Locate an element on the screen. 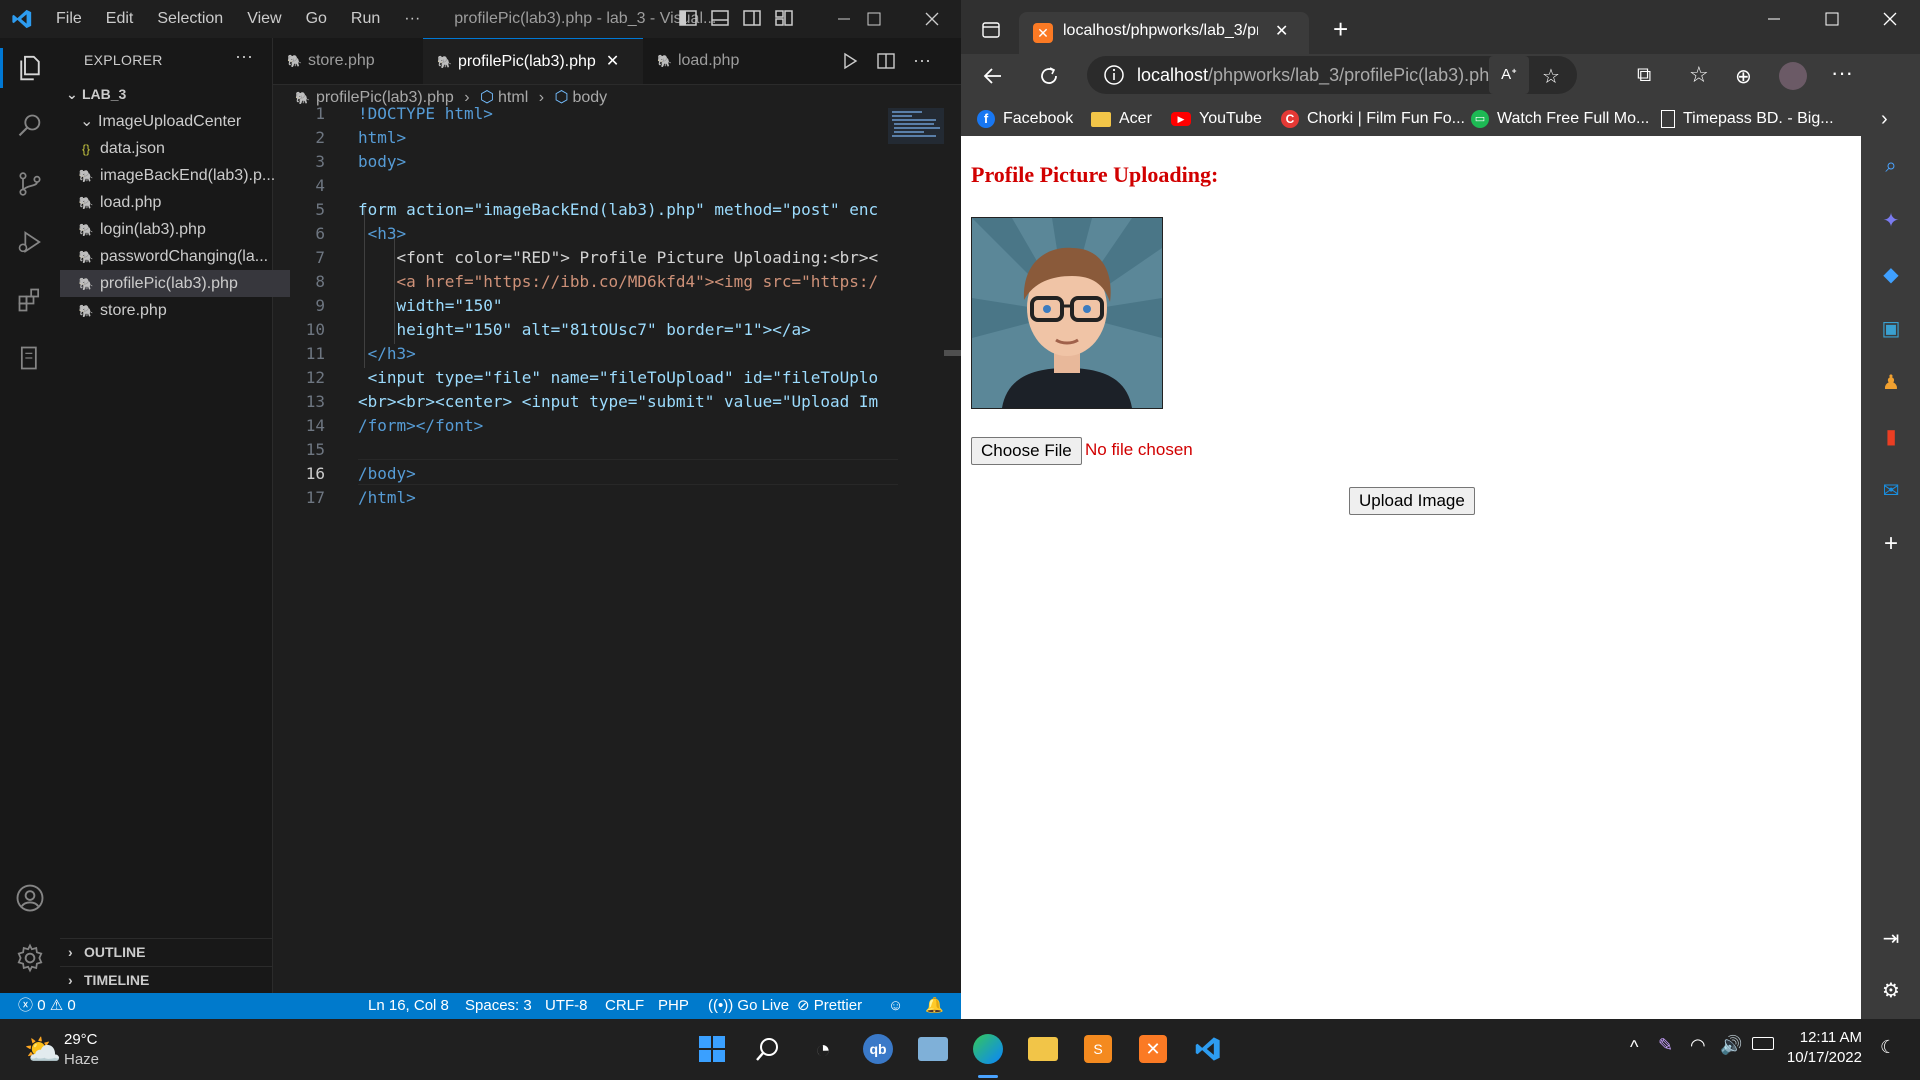 This screenshot has height=1080, width=1920. shopping-tag-icon: ◆ is located at coordinates (1891, 274).